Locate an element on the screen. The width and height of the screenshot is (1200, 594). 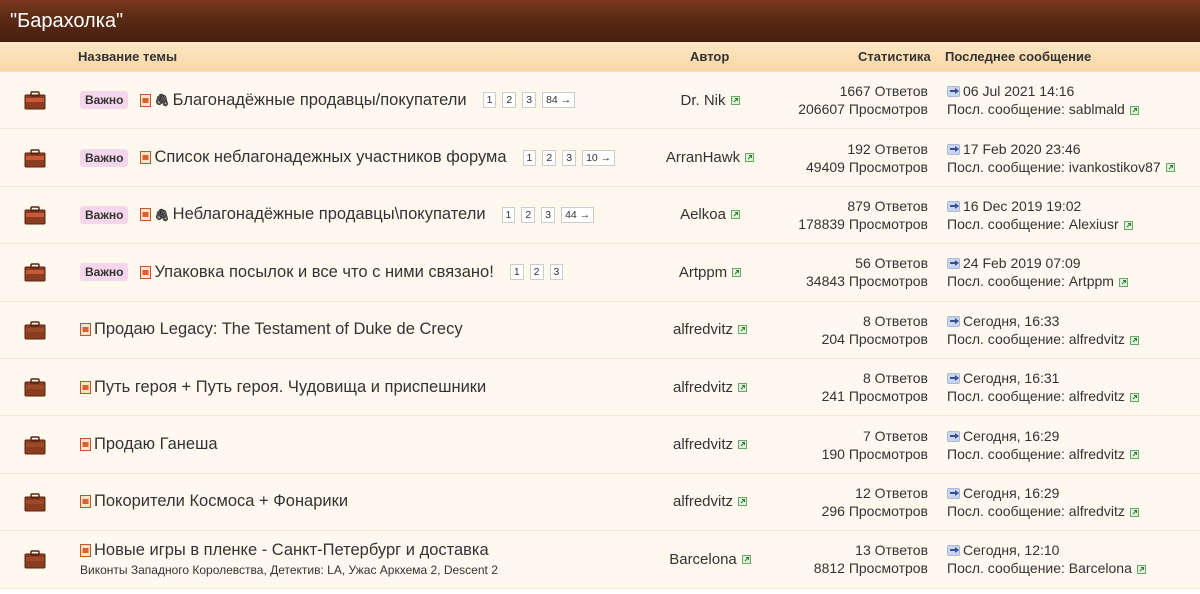
topic-cell: Продаю Ганеша is located at coordinates (149, 444).